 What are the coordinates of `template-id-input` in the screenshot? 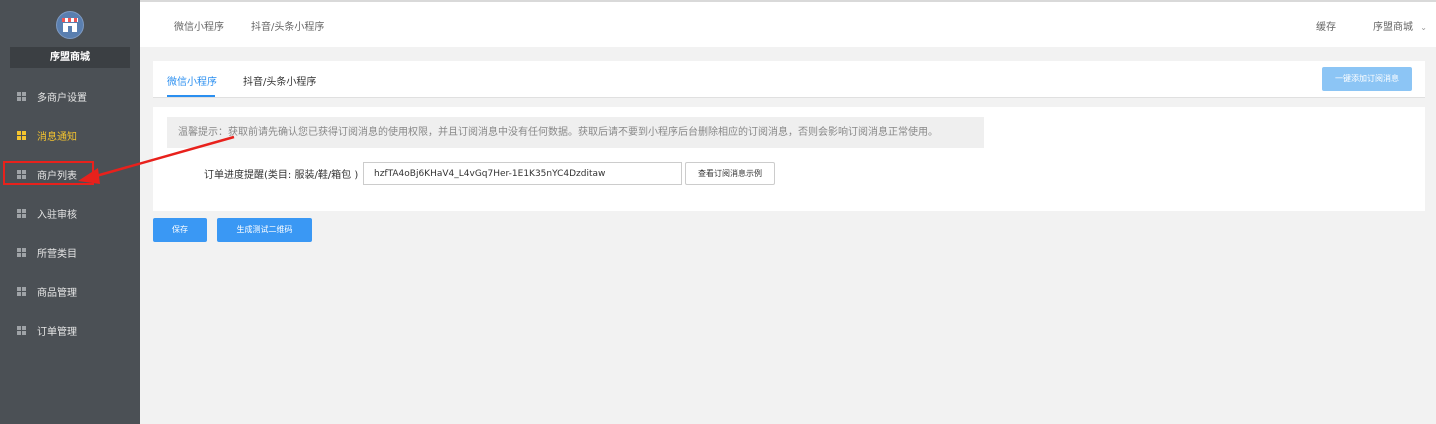 It's located at (522, 173).